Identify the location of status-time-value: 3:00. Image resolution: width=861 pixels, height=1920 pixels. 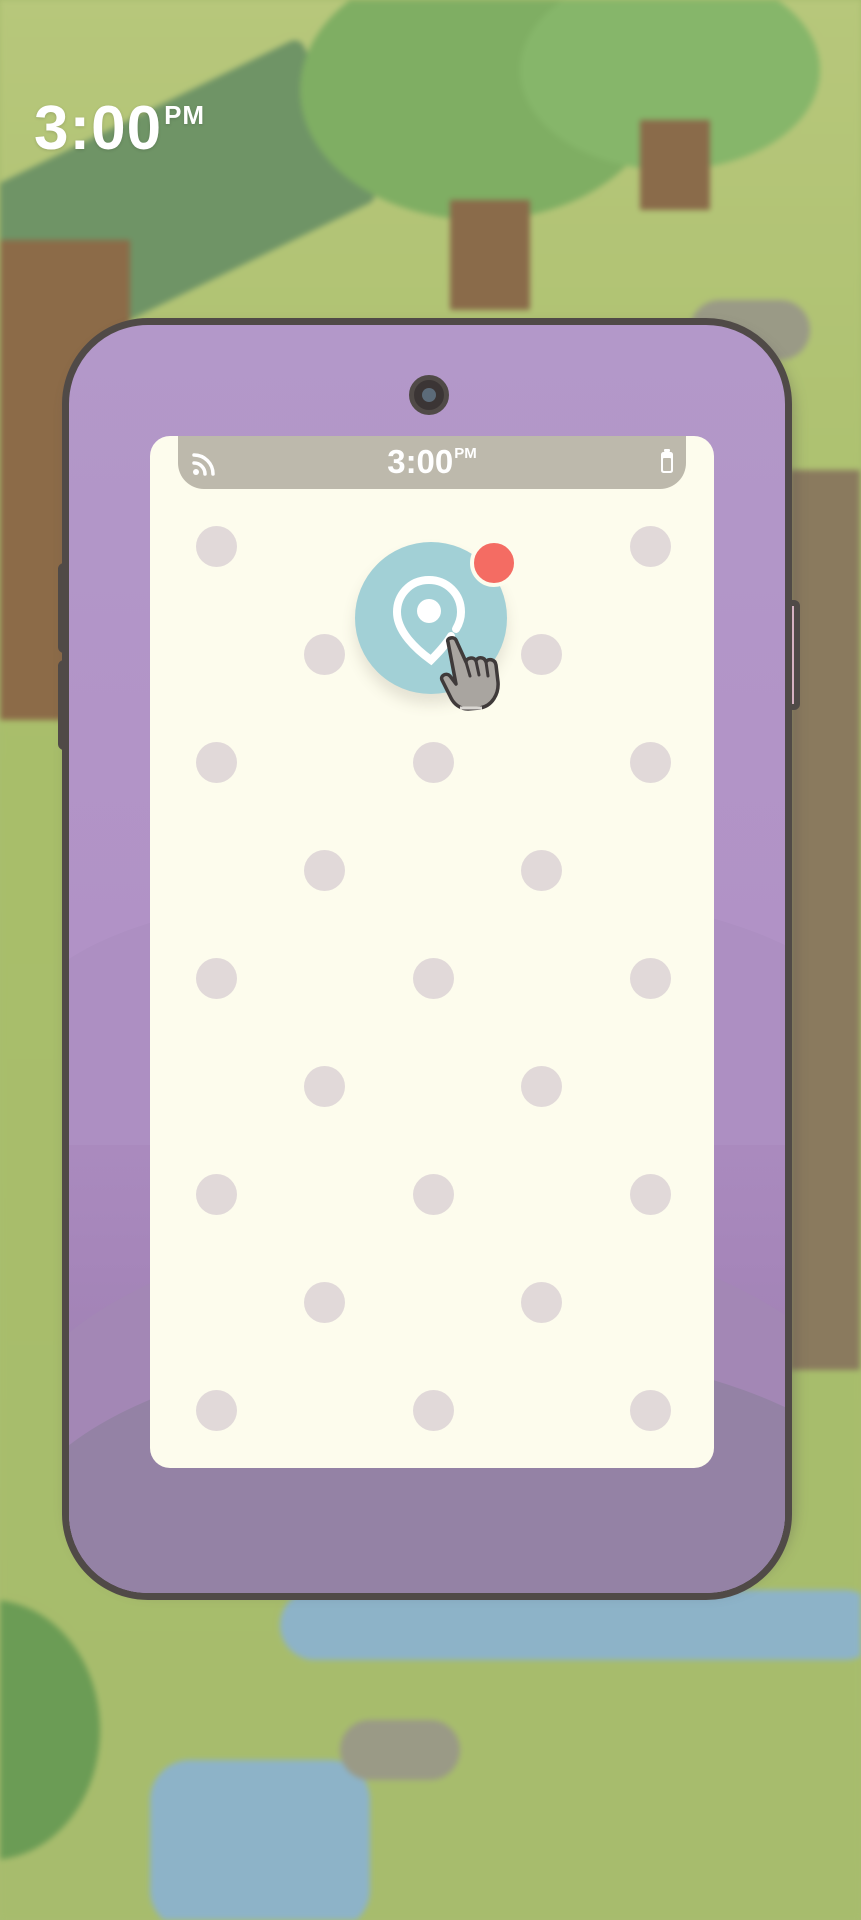
(420, 461).